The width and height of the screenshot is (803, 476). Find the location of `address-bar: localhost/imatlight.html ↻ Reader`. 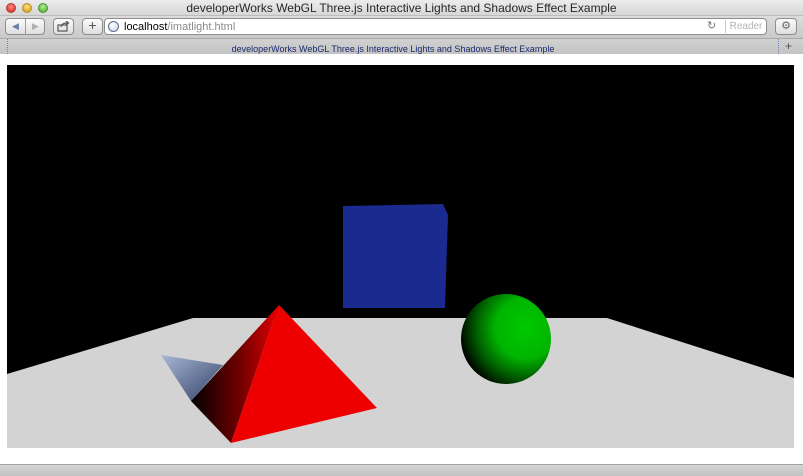

address-bar: localhost/imatlight.html ↻ Reader is located at coordinates (435, 26).